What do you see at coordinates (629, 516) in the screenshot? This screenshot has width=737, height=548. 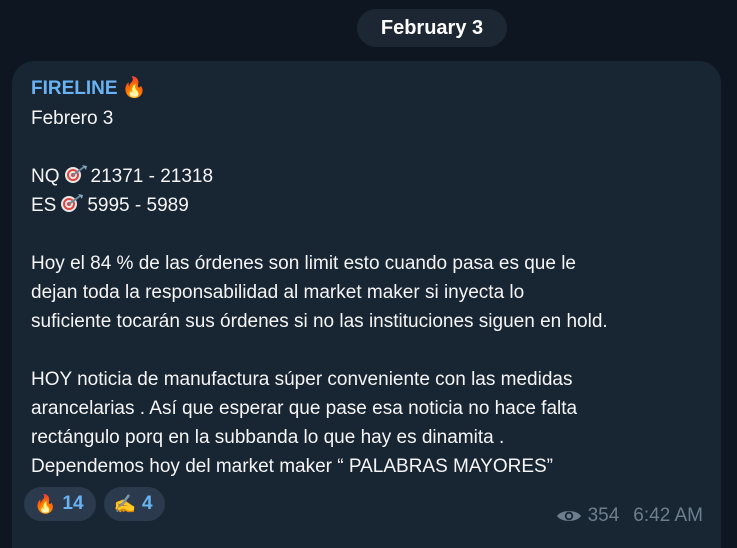 I see `message-meta: 354 6:42 AM` at bounding box center [629, 516].